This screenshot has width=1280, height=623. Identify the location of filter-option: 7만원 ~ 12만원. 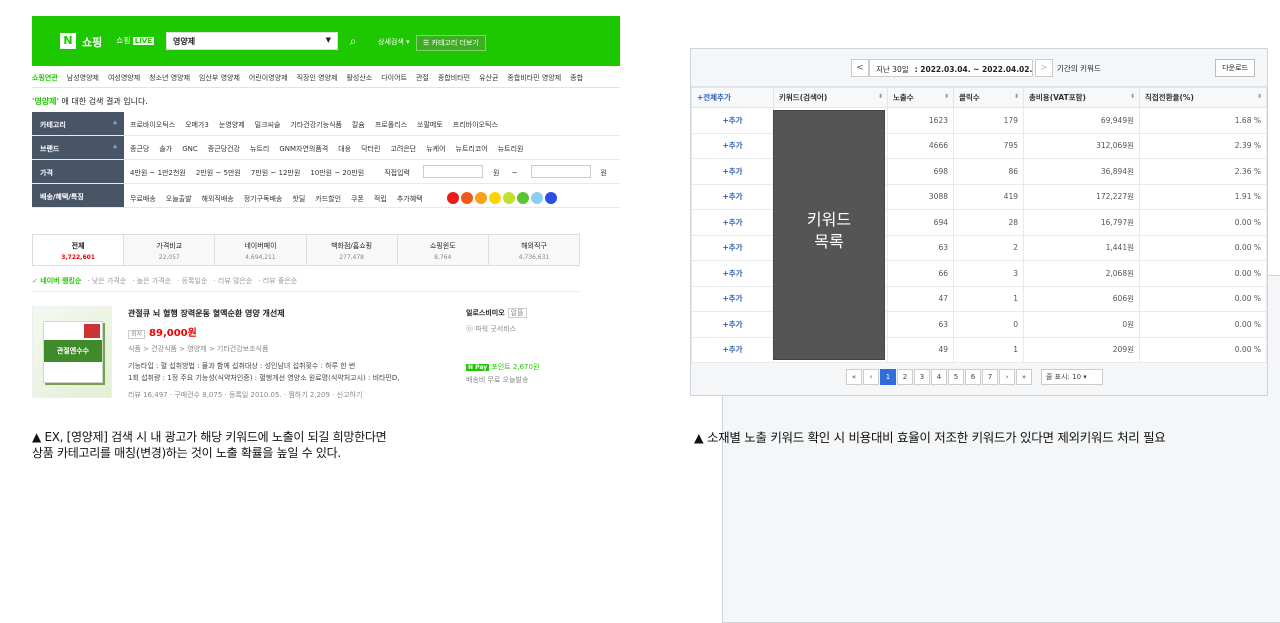
(275, 173).